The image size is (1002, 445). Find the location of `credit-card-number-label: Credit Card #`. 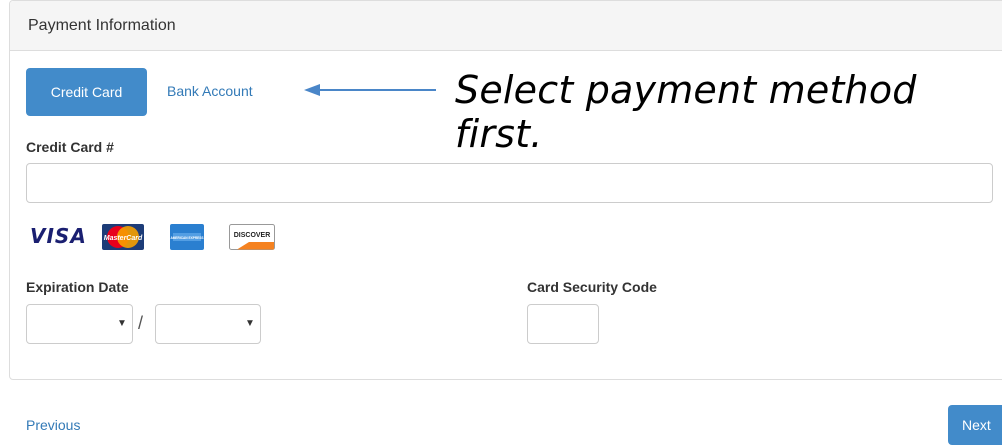

credit-card-number-label: Credit Card # is located at coordinates (70, 147).